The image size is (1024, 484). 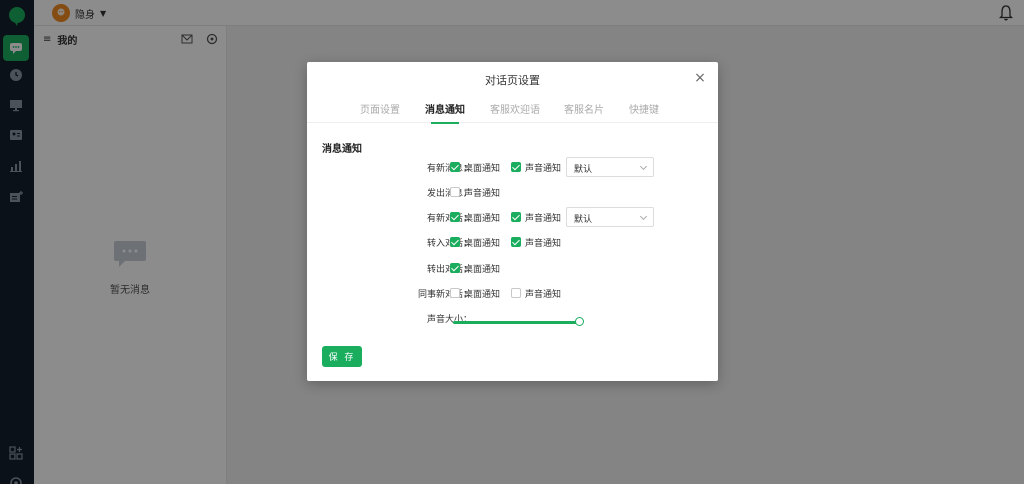 What do you see at coordinates (515, 112) in the screenshot?
I see `tab-welcome-message: 客服欢迎语` at bounding box center [515, 112].